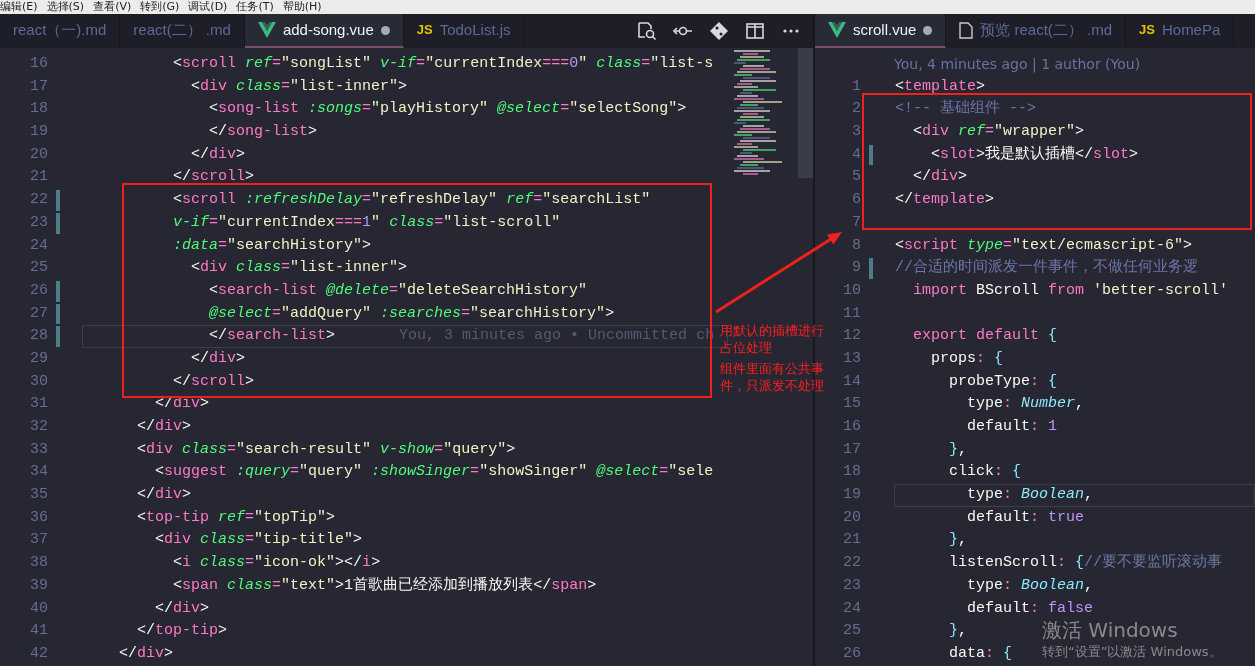 The width and height of the screenshot is (1255, 666). I want to click on code-line: <span class="text">1首歌曲已经添加到播放列表</span>, so click(384, 585).